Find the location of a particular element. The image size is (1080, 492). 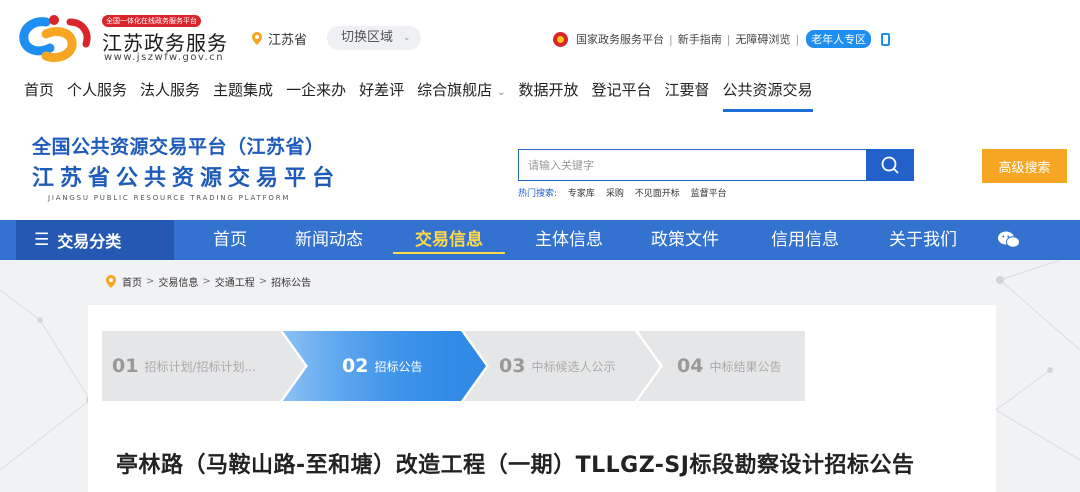

search-box is located at coordinates (693, 165).